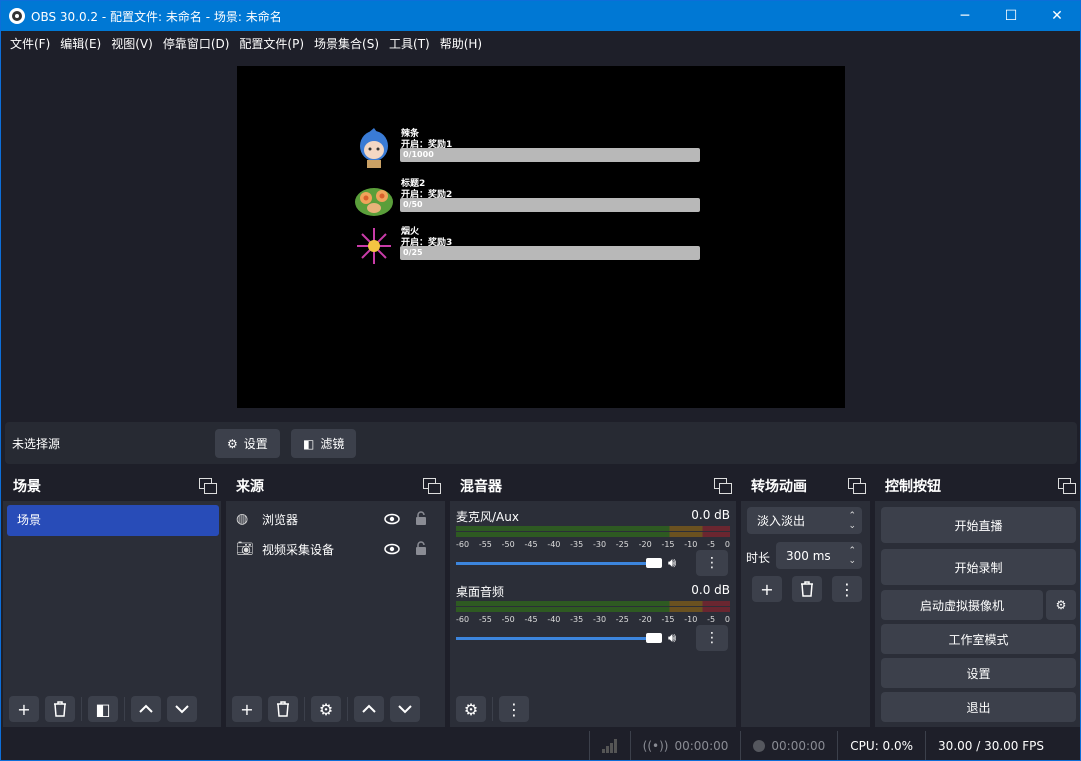 Image resolution: width=1081 pixels, height=761 pixels. What do you see at coordinates (710, 515) in the screenshot?
I see `channel-db: 0.0 dB` at bounding box center [710, 515].